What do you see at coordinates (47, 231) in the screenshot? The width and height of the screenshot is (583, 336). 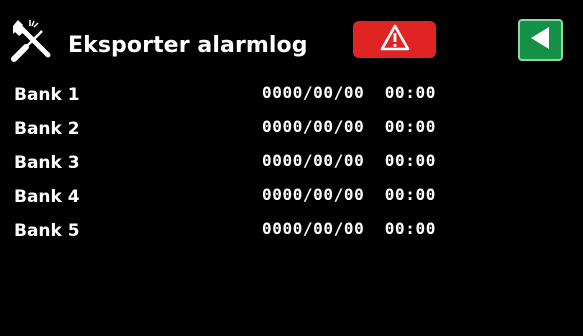 I see `bank-label: Bank 5` at bounding box center [47, 231].